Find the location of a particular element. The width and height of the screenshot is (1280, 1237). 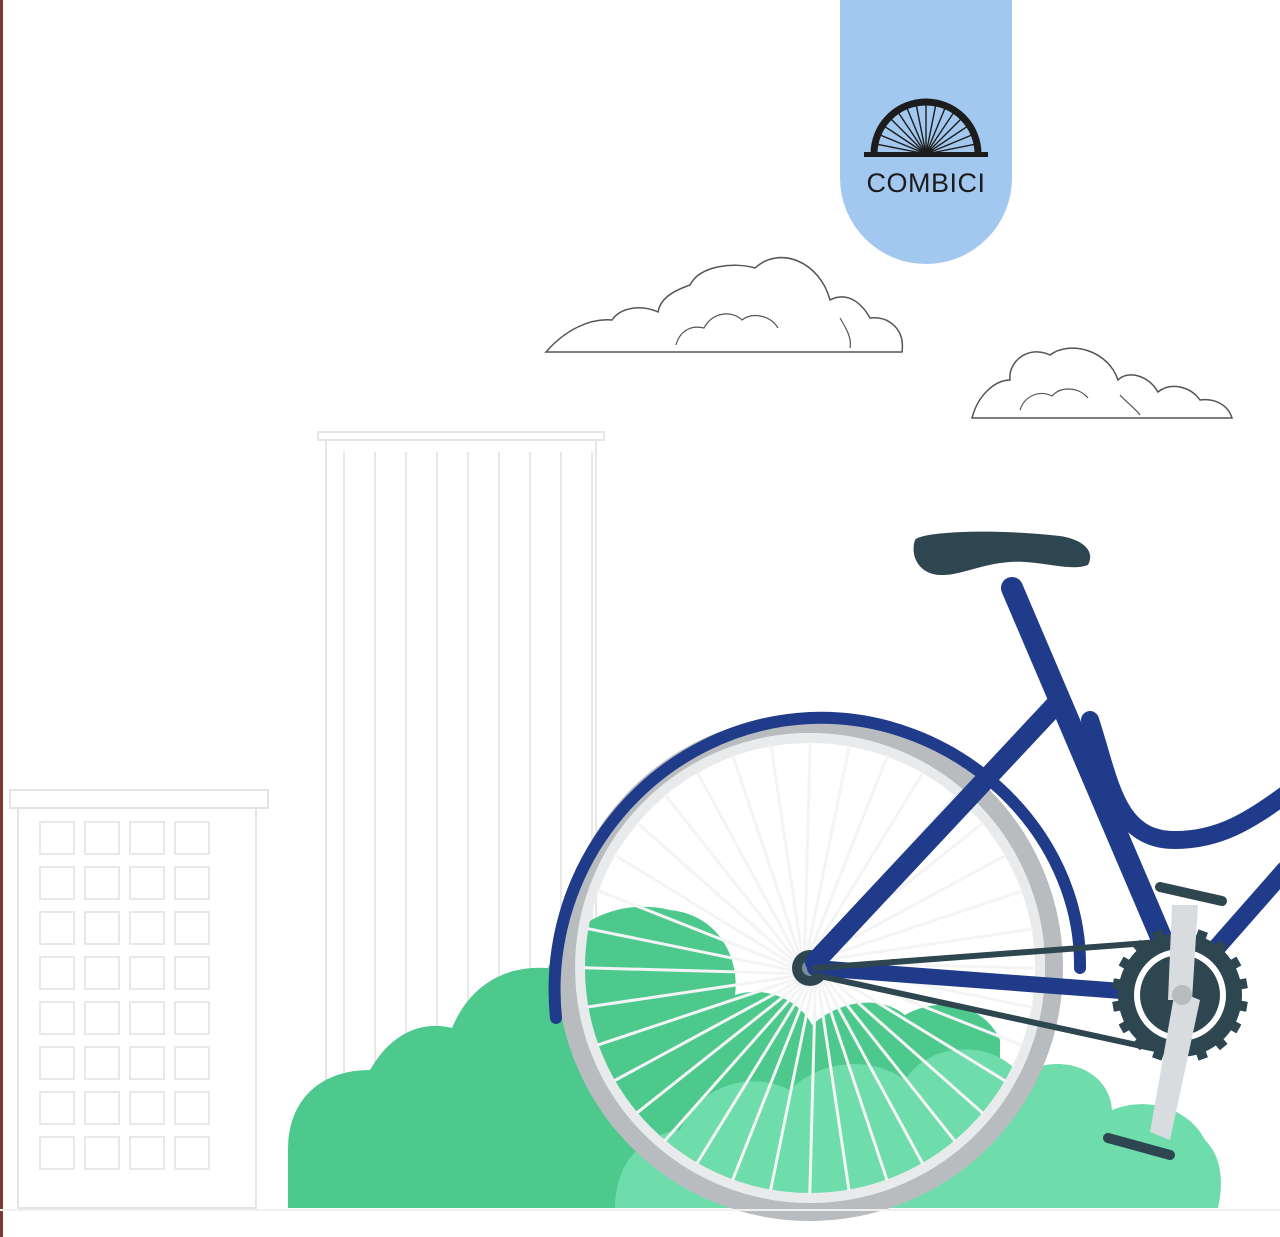

left-building is located at coordinates (139, 999).